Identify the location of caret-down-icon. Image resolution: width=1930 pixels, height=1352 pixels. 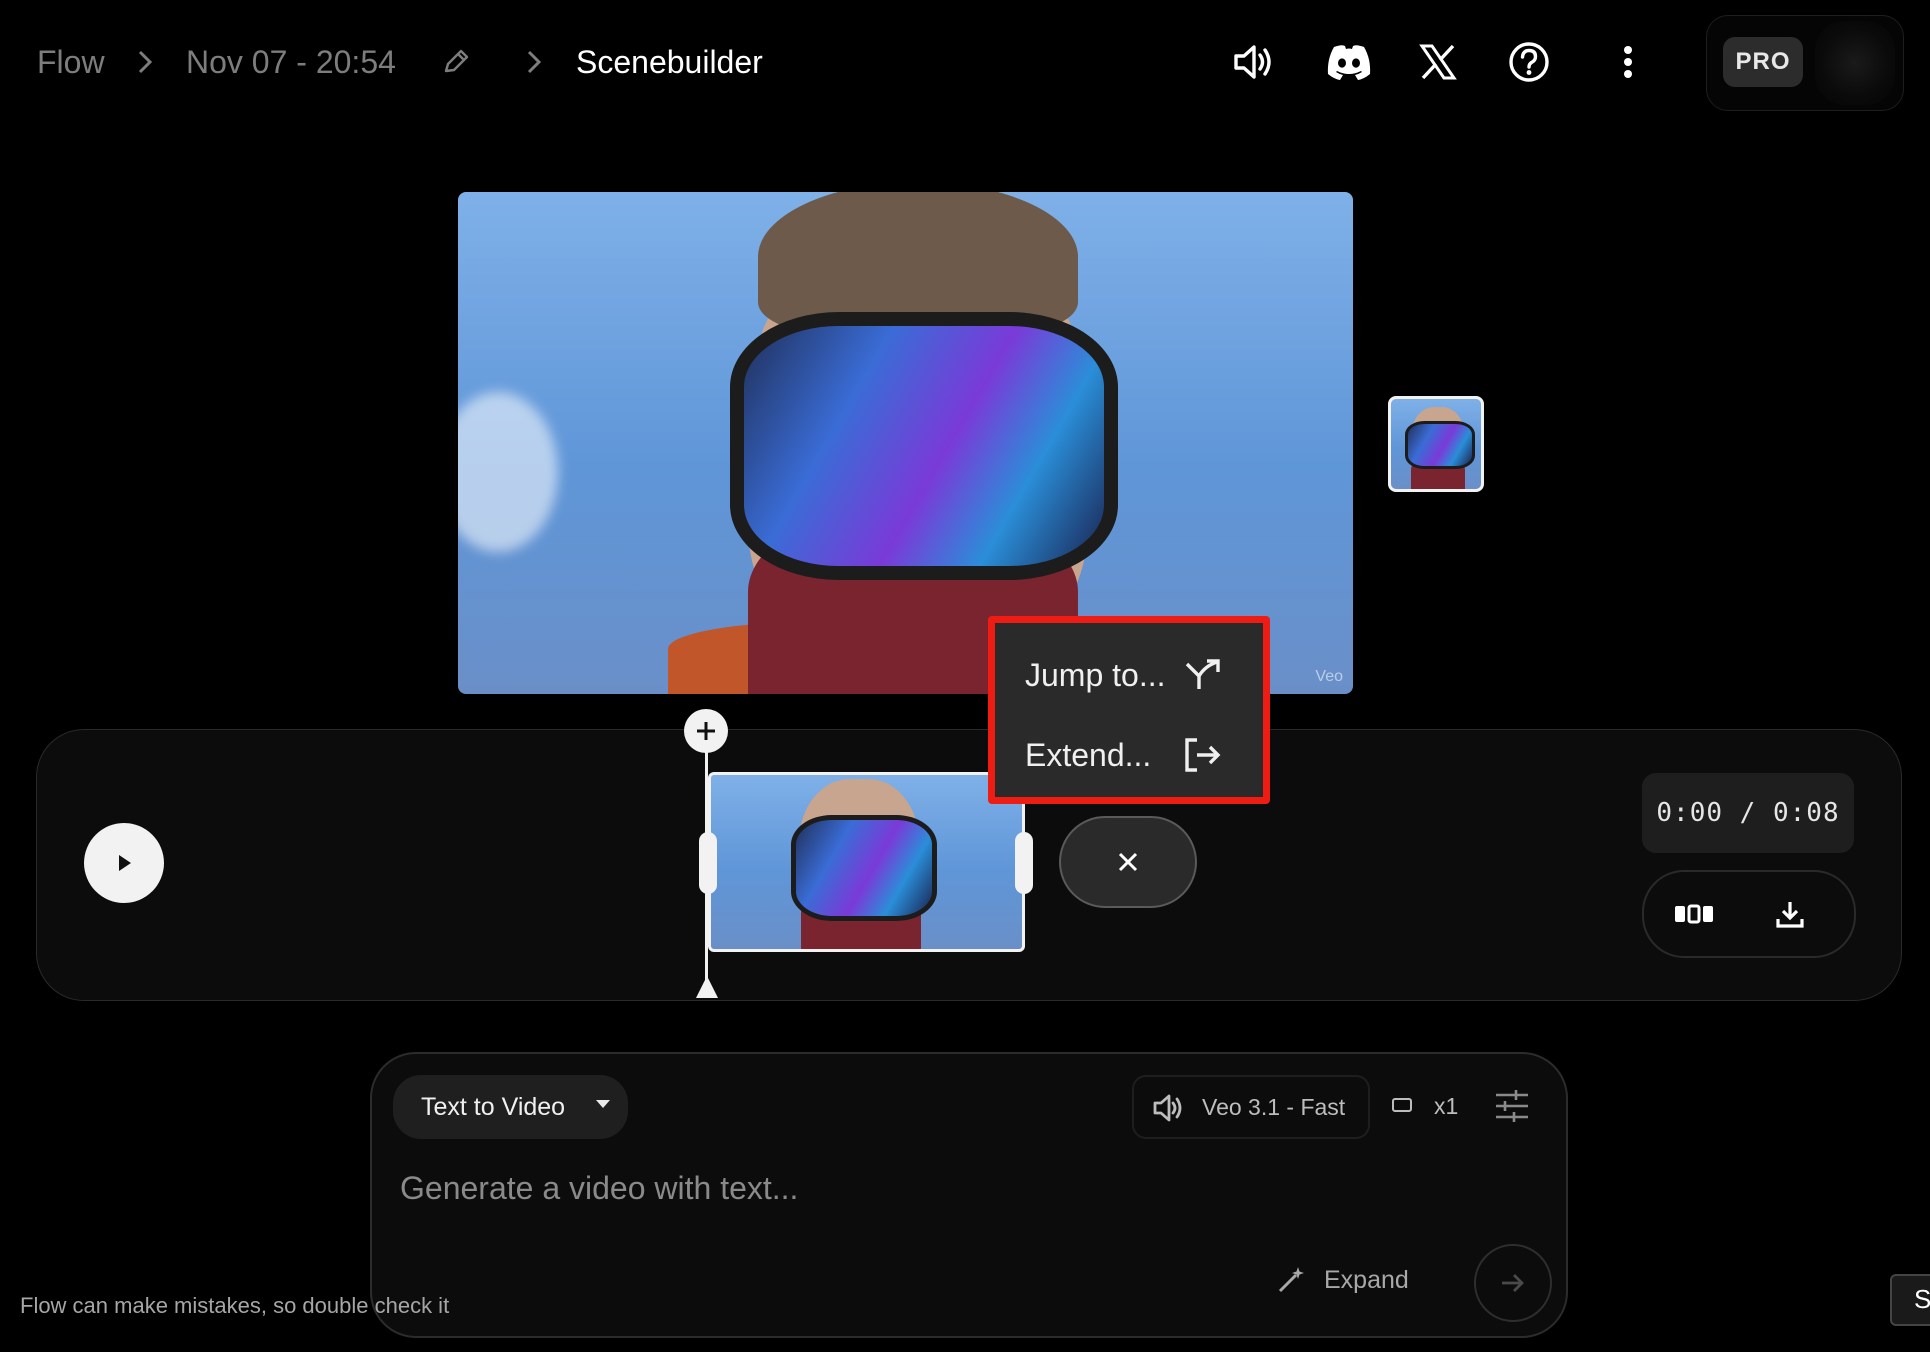
(603, 1104).